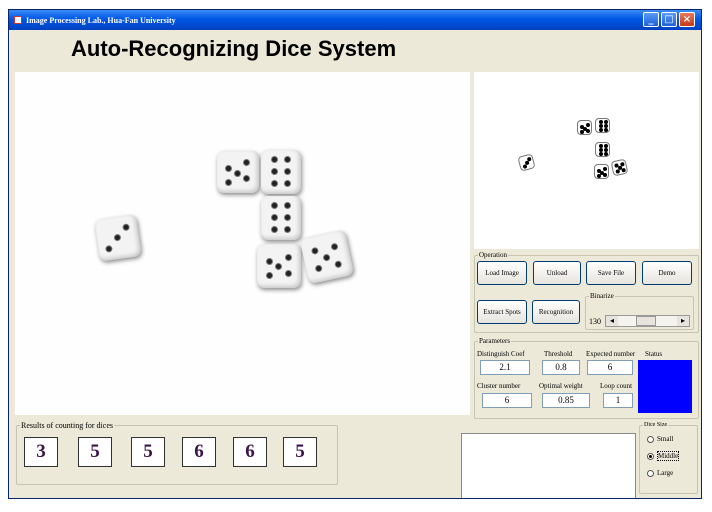 The height and width of the screenshot is (512, 712). I want to click on binarize-legend: Binarize, so click(602, 296).